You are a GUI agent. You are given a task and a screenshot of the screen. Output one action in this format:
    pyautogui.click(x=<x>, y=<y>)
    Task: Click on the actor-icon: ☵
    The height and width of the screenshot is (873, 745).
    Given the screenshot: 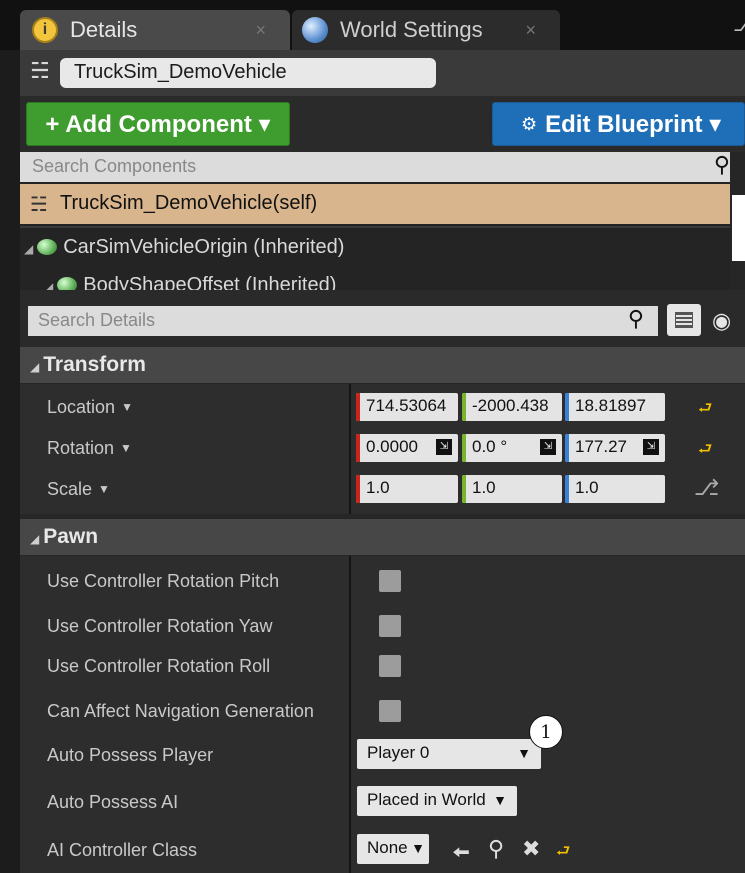 What is the action you would take?
    pyautogui.click(x=39, y=205)
    